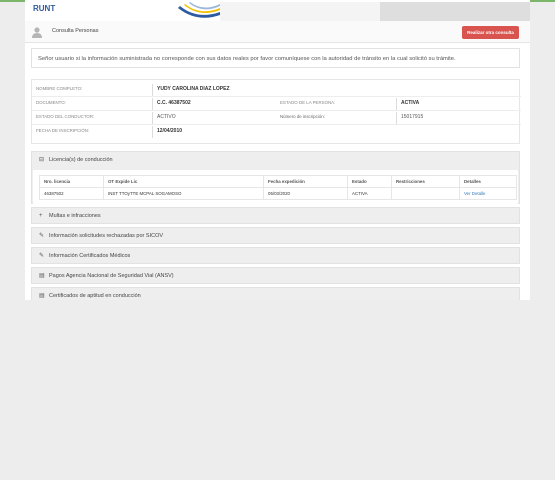  Describe the element at coordinates (166, 117) in the screenshot. I see `driver-status-value: ACTIVO` at that location.